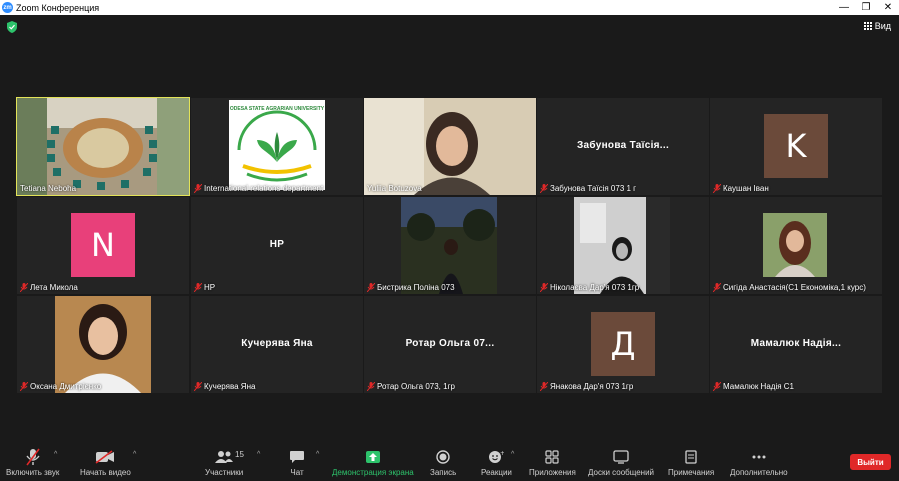  I want to click on participant-display-name: НР, so click(277, 244).